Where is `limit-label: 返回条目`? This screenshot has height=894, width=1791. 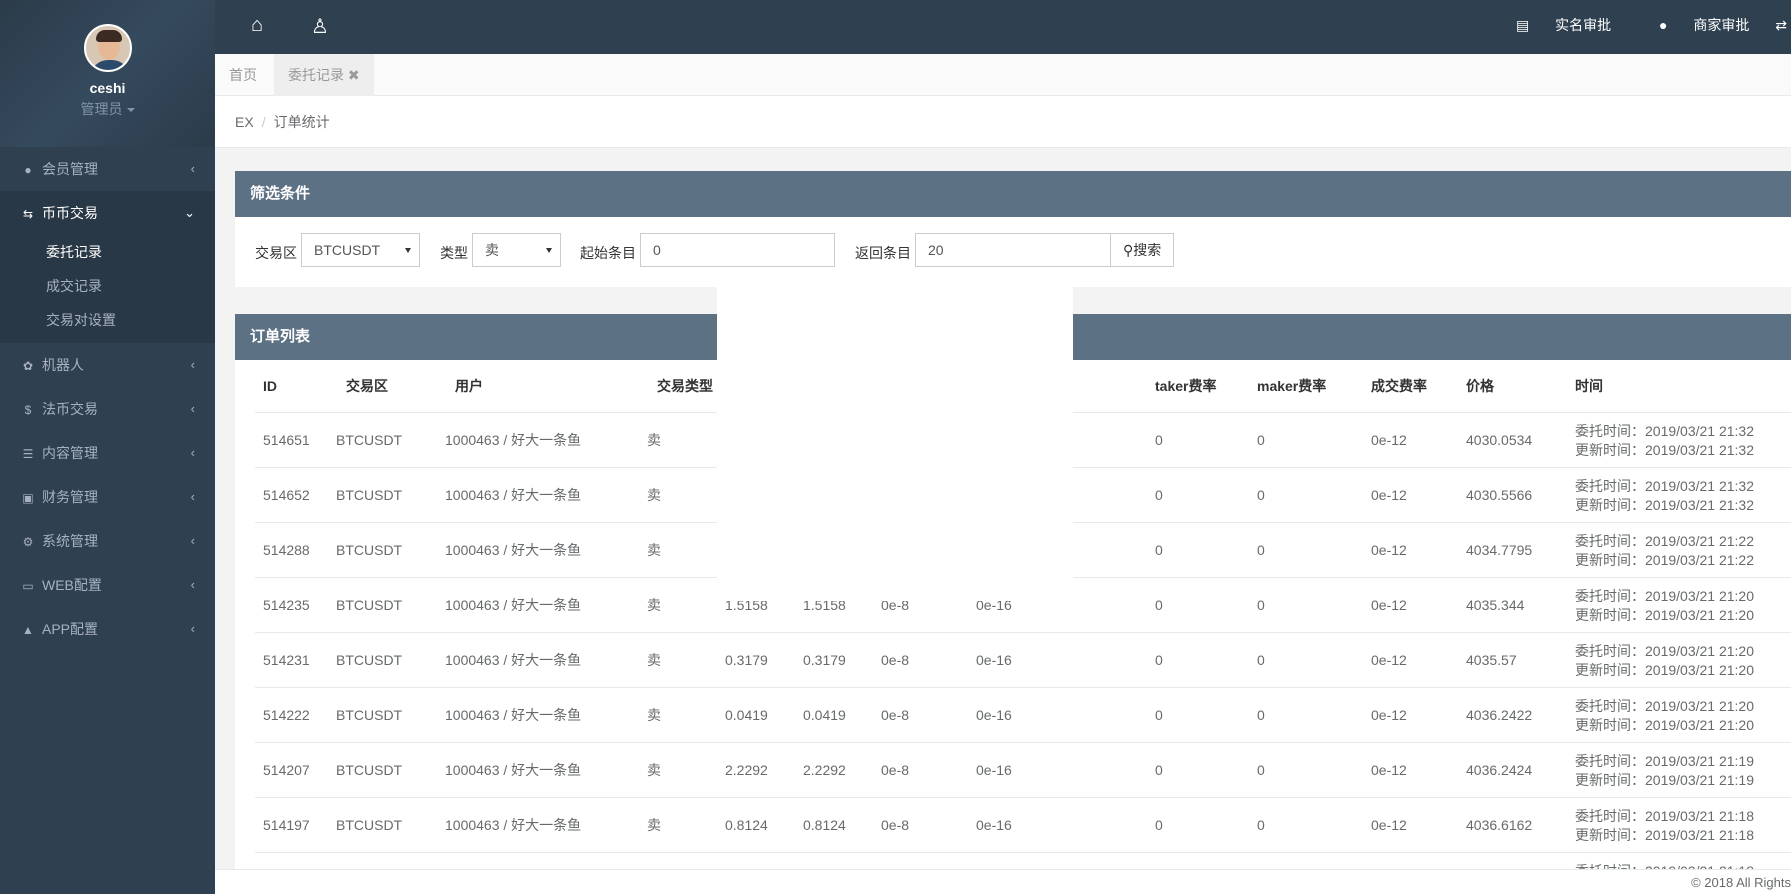
limit-label: 返回条目 is located at coordinates (883, 253).